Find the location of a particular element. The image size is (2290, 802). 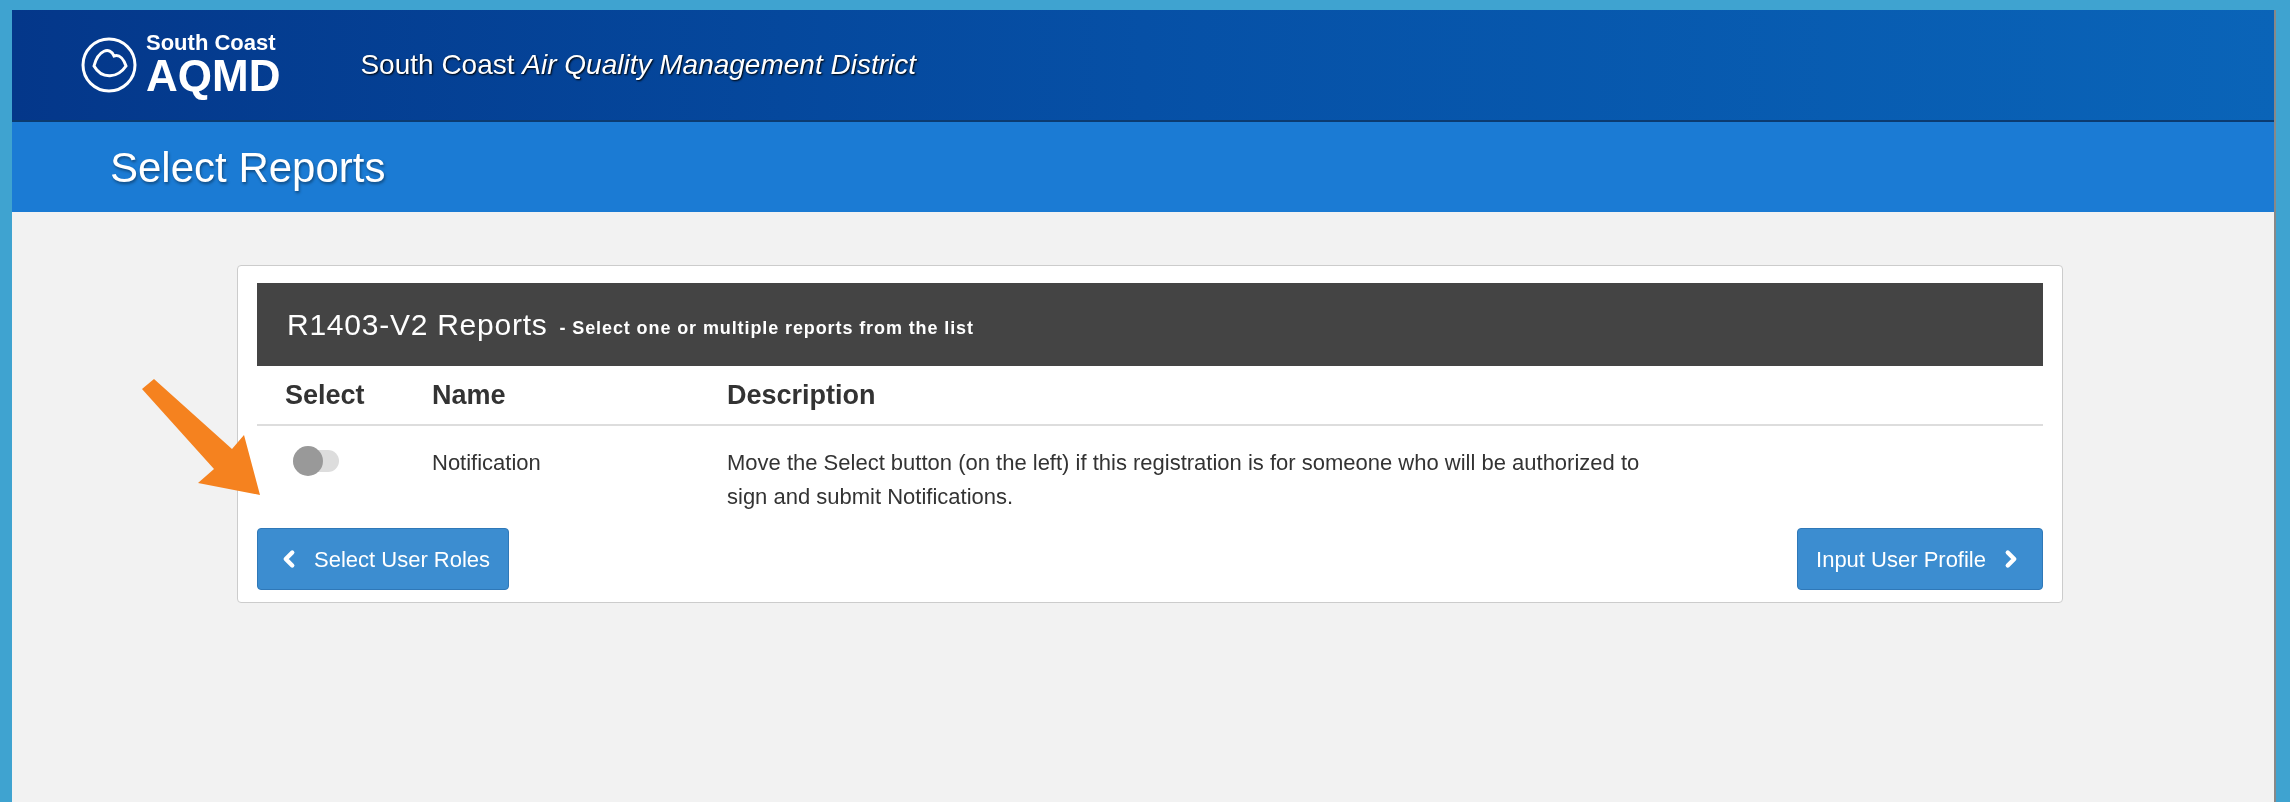

back-button: Select User Roles is located at coordinates (383, 559).